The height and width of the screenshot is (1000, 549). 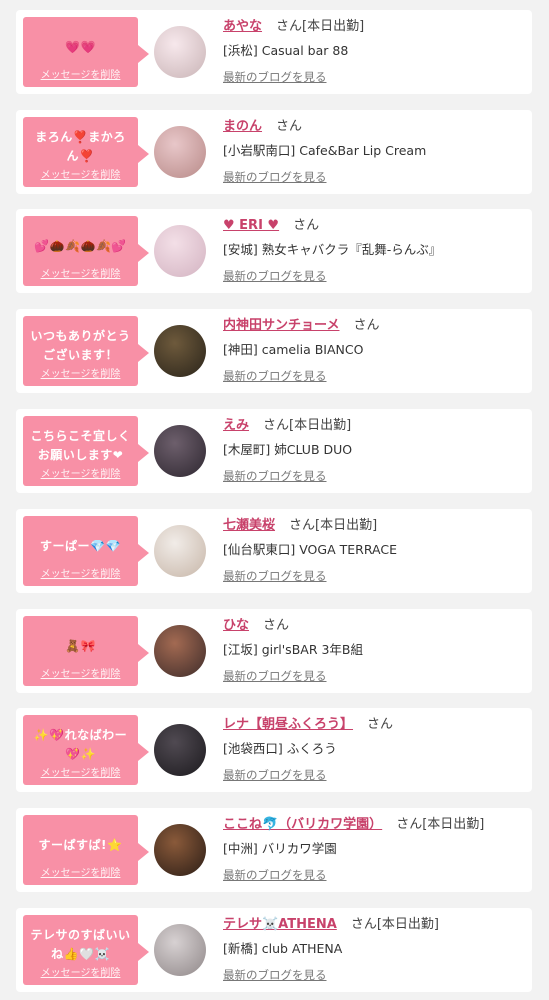 What do you see at coordinates (80, 944) in the screenshot?
I see `message-text: テレサのすばいいね👍🤍☠️` at bounding box center [80, 944].